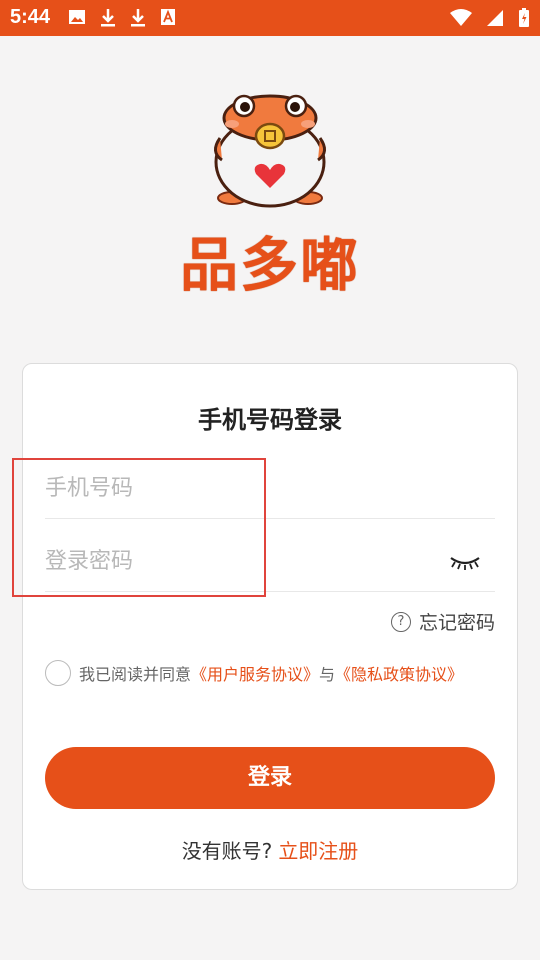  I want to click on wifi-icon, so click(461, 20).